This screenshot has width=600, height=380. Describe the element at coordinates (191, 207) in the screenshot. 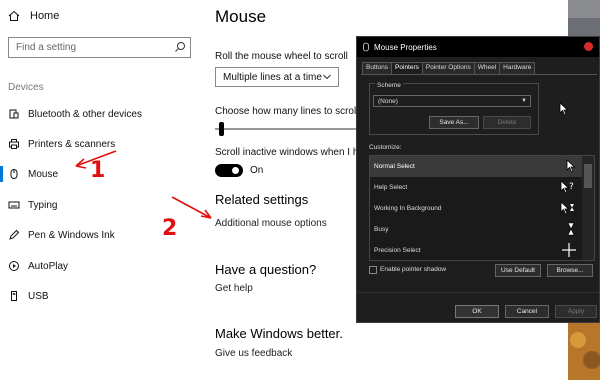

I see `arrow-to-link` at that location.